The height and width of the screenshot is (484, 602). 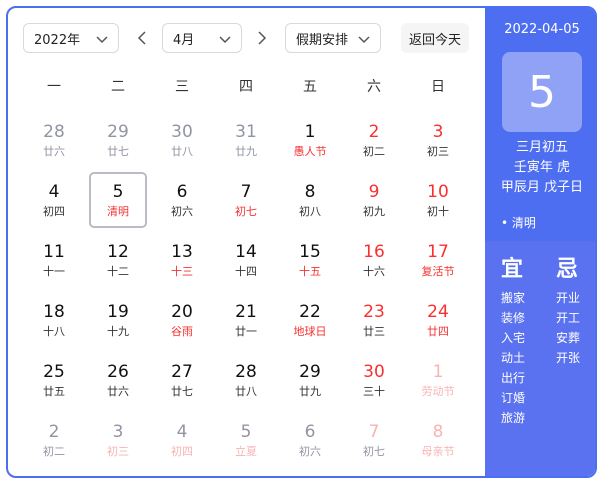 What do you see at coordinates (182, 260) in the screenshot?
I see `day-cell: 13 十三` at bounding box center [182, 260].